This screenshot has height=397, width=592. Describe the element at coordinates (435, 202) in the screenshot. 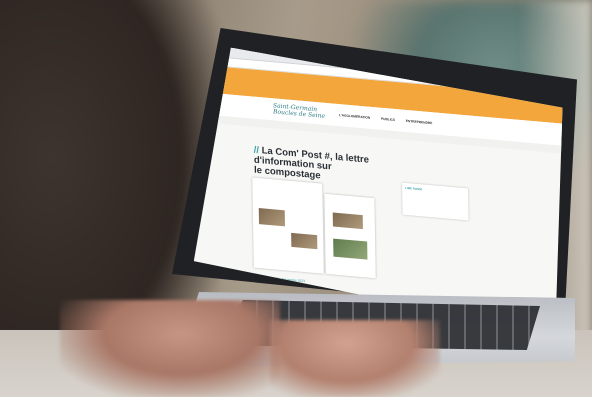

I see `read-also-box: LIRE AUSSI` at that location.